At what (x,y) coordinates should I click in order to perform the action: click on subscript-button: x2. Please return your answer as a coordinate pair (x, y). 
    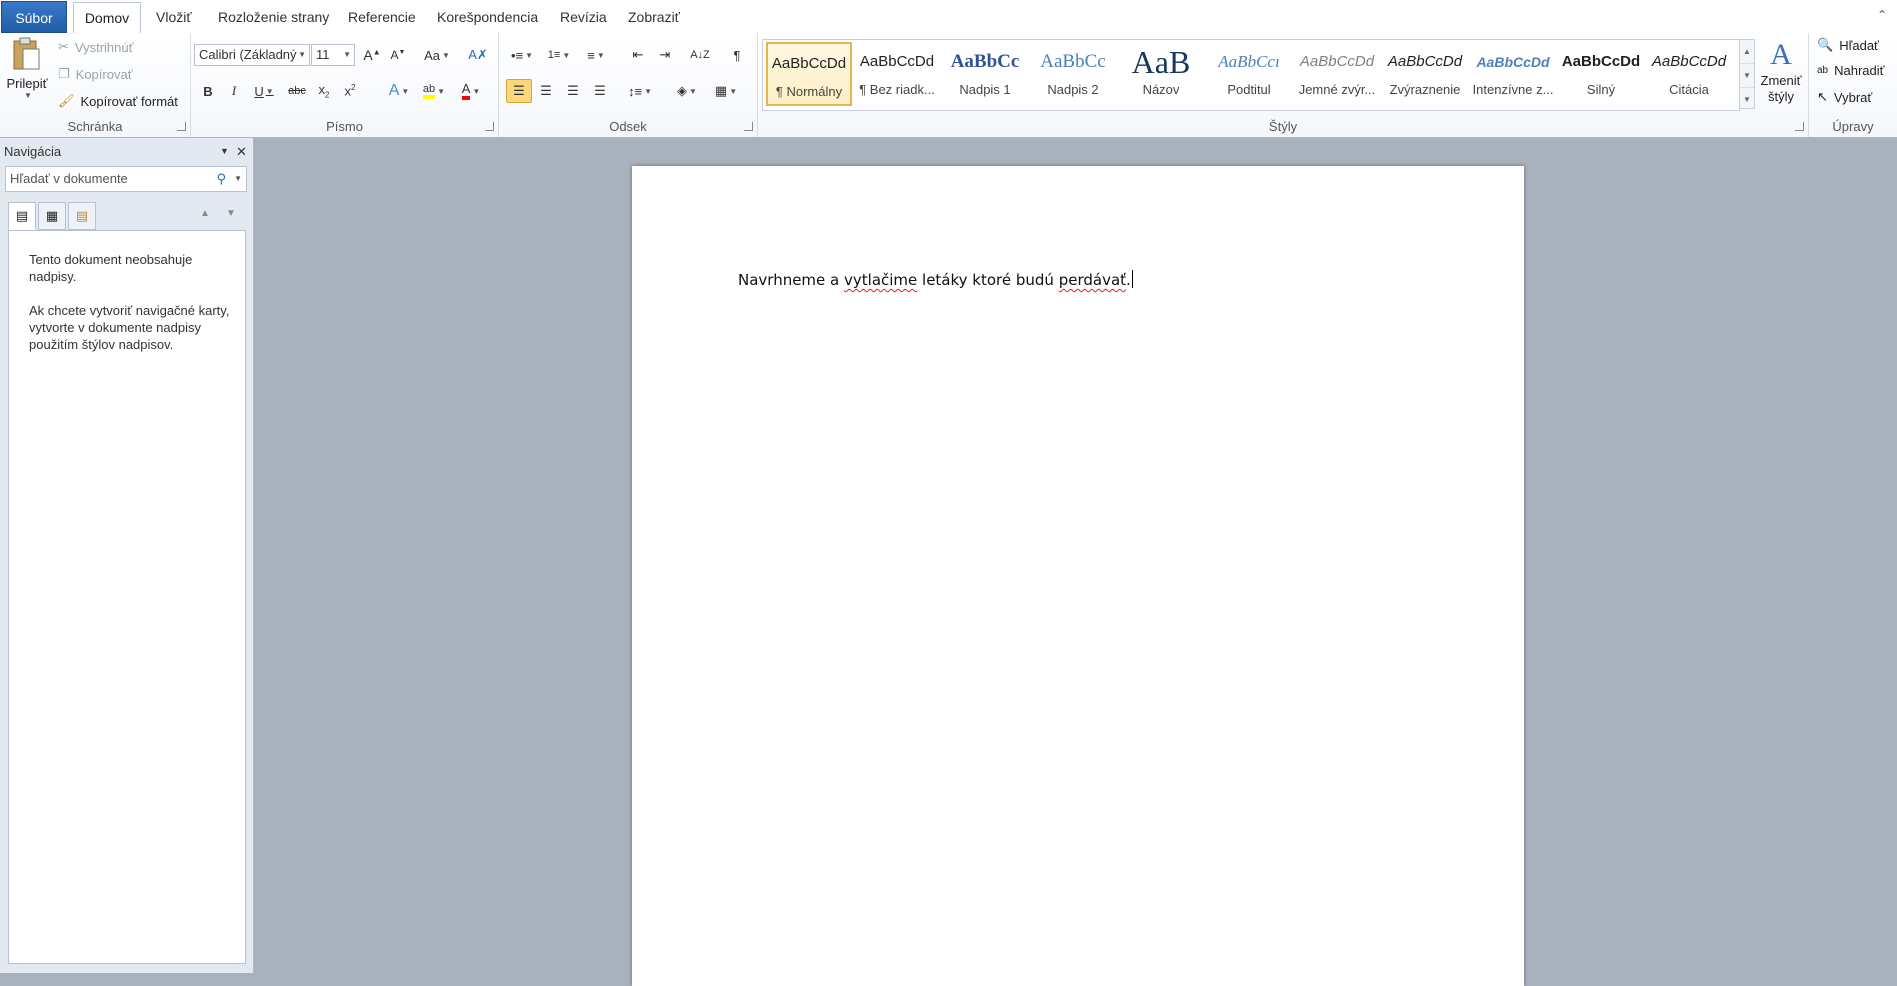
    Looking at the image, I should click on (324, 91).